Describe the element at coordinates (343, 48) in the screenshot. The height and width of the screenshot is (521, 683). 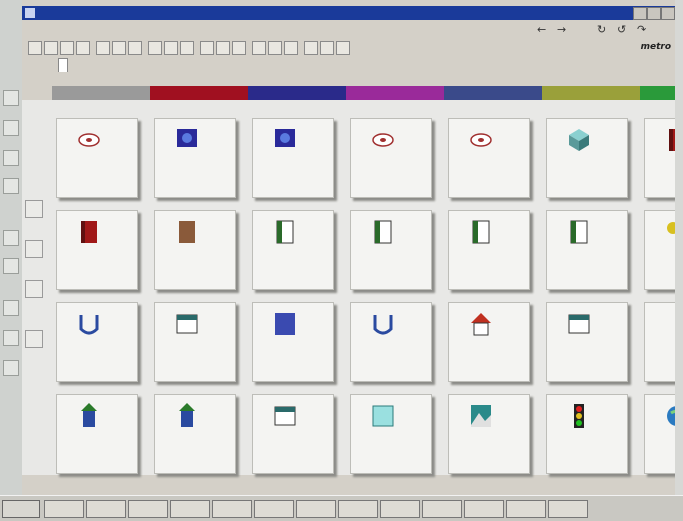
I see `help-icon` at that location.